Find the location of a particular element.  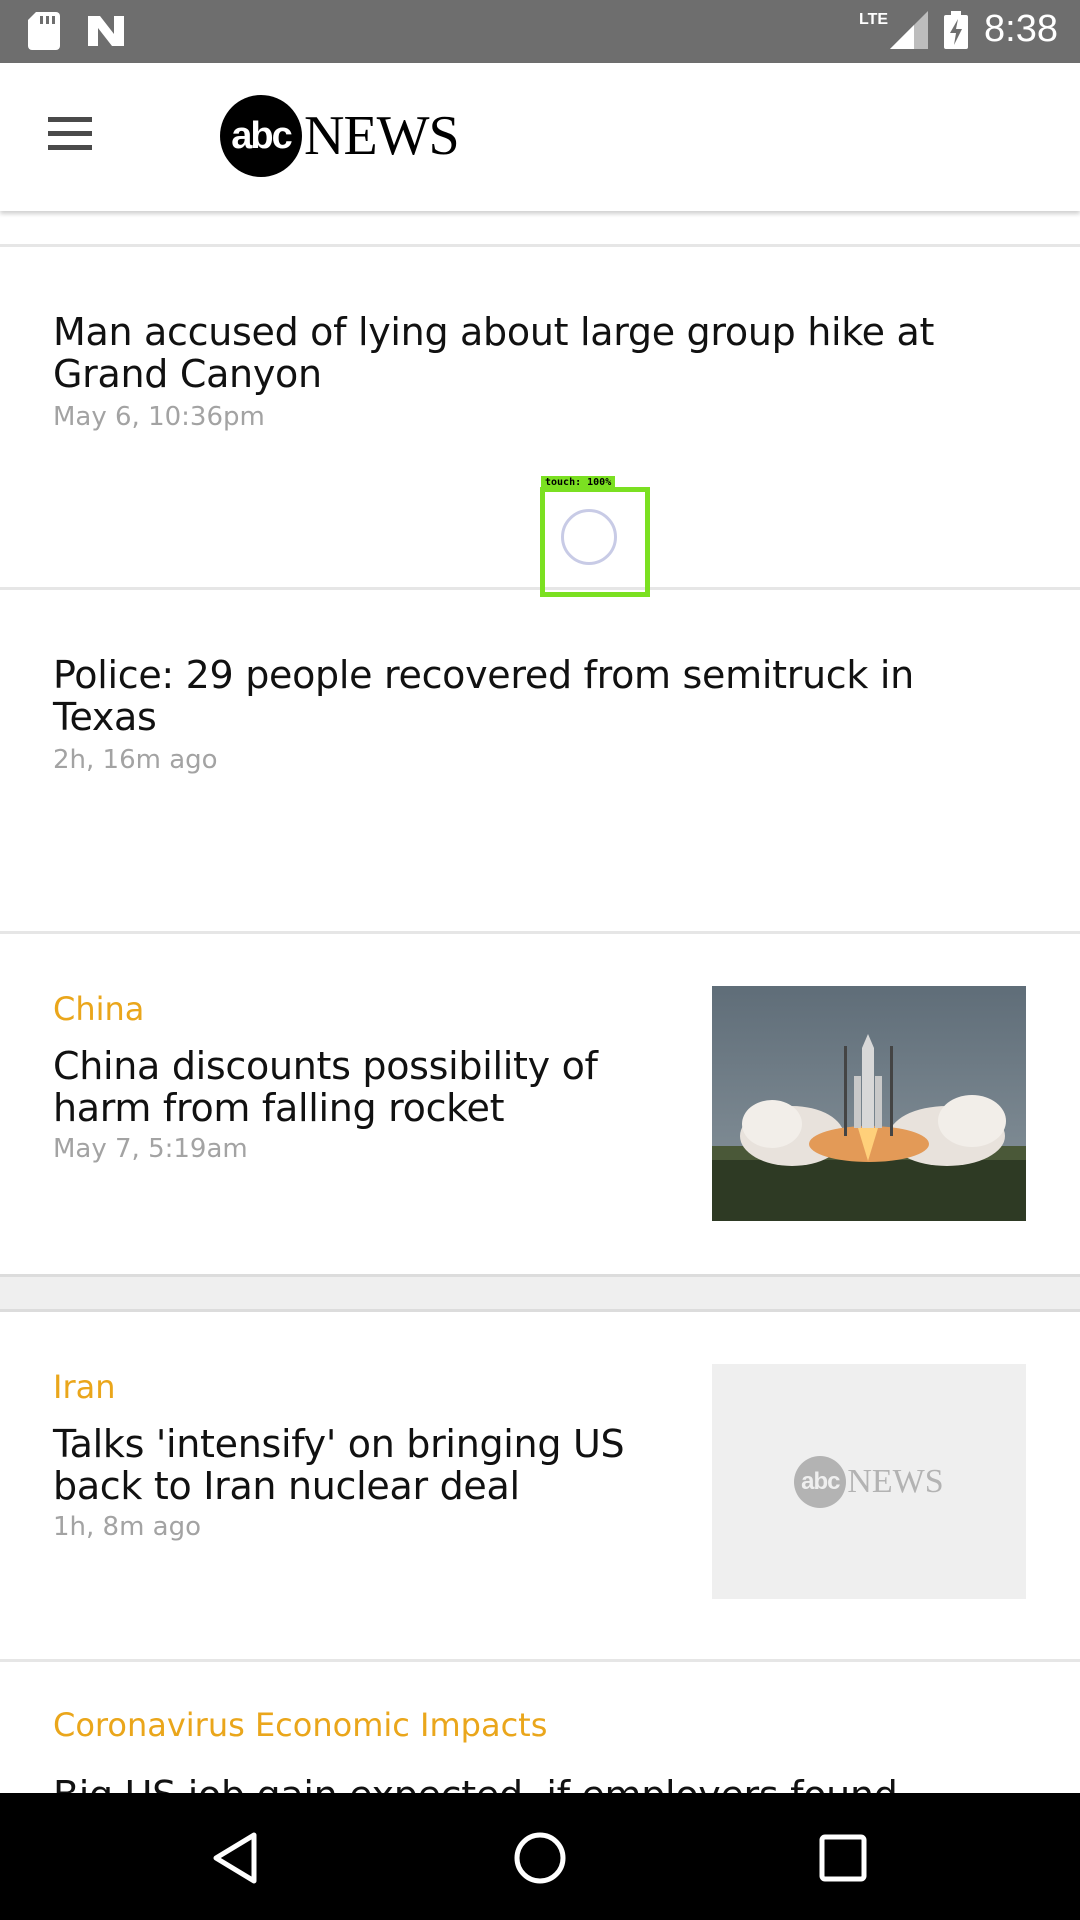

story-category: Iran is located at coordinates (84, 1387).